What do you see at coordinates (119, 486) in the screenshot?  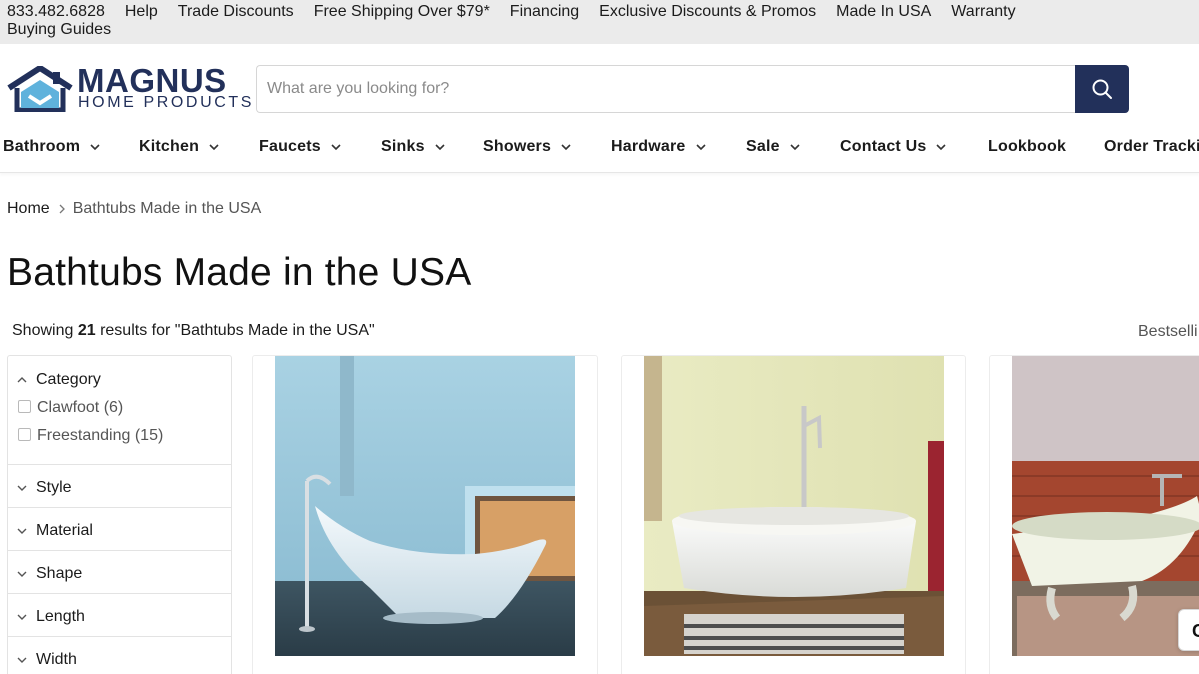 I see `filter-group-style: Style` at bounding box center [119, 486].